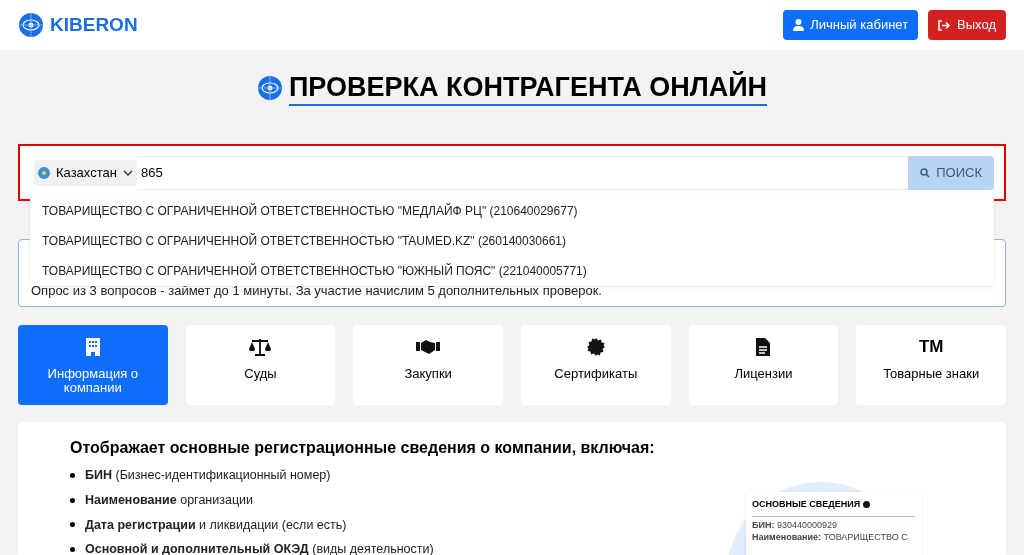 The width and height of the screenshot is (1024, 555). What do you see at coordinates (931, 365) in the screenshot?
I see `category-tab: TM Товарные знаки` at bounding box center [931, 365].